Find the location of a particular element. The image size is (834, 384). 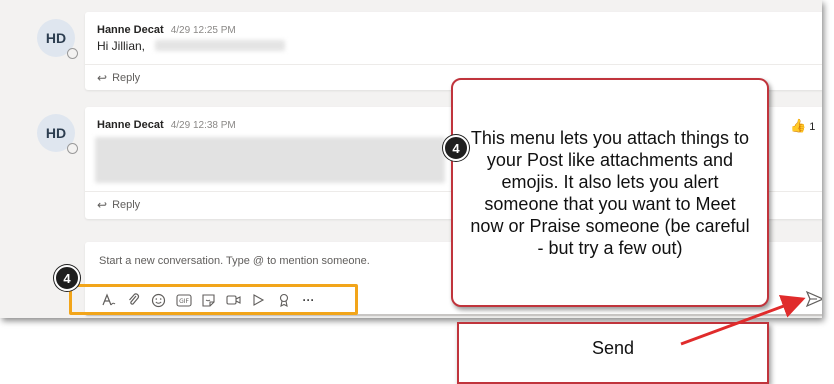

post-header: Hanne Decat 4/29 12:38 PM is located at coordinates (166, 125).